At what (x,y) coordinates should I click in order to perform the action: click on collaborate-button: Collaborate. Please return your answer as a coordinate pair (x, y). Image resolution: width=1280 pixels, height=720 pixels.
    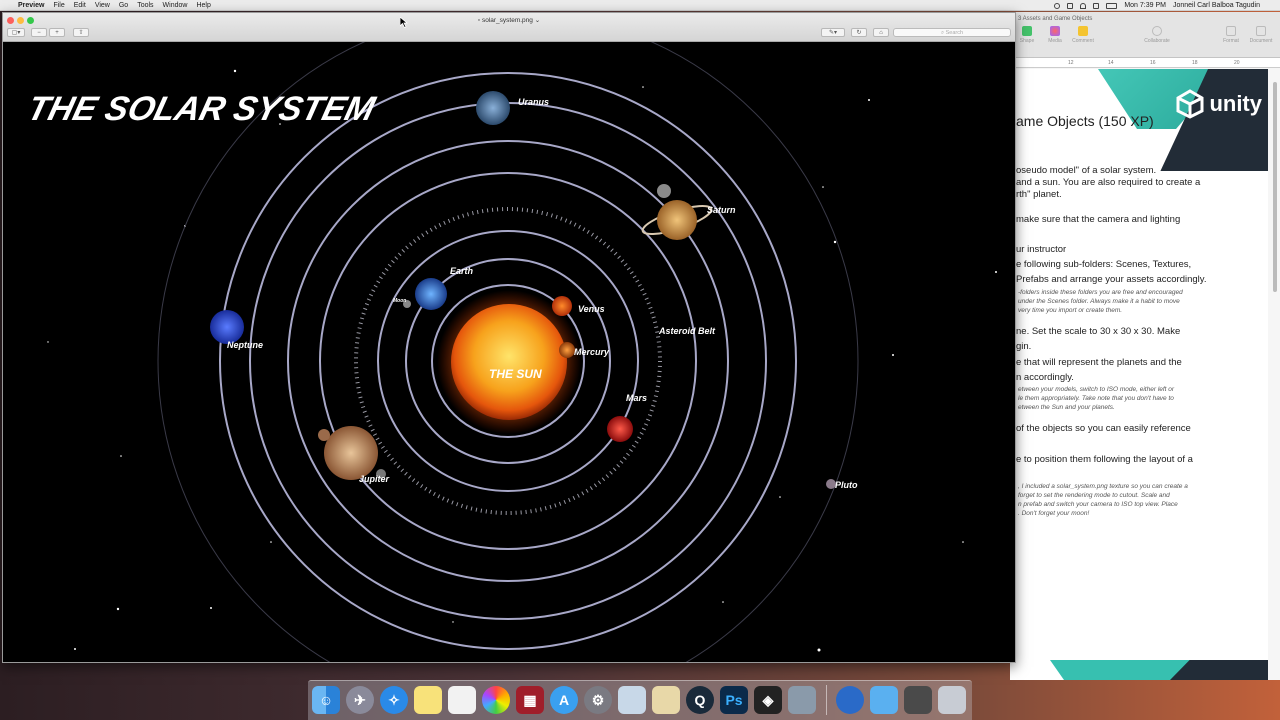
    Looking at the image, I should click on (1157, 35).